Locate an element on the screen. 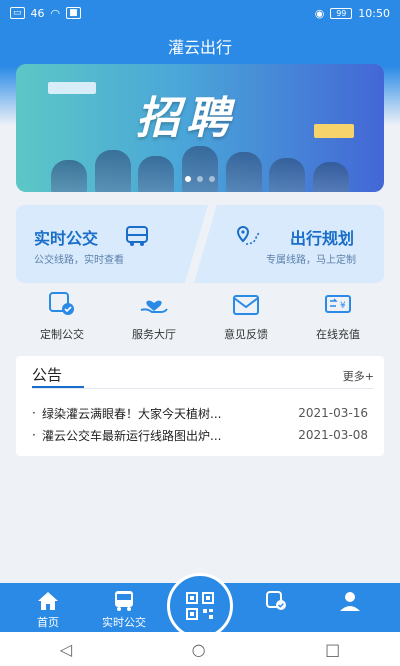 This screenshot has height=666, width=400. tab-realtime-bus: 实时公交 is located at coordinates (124, 607).